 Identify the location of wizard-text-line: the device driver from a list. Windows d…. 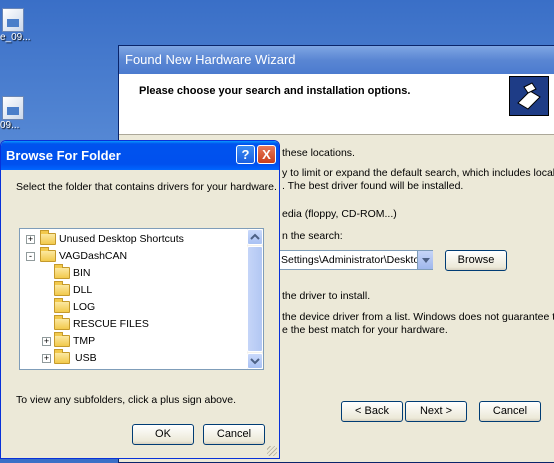
(418, 317).